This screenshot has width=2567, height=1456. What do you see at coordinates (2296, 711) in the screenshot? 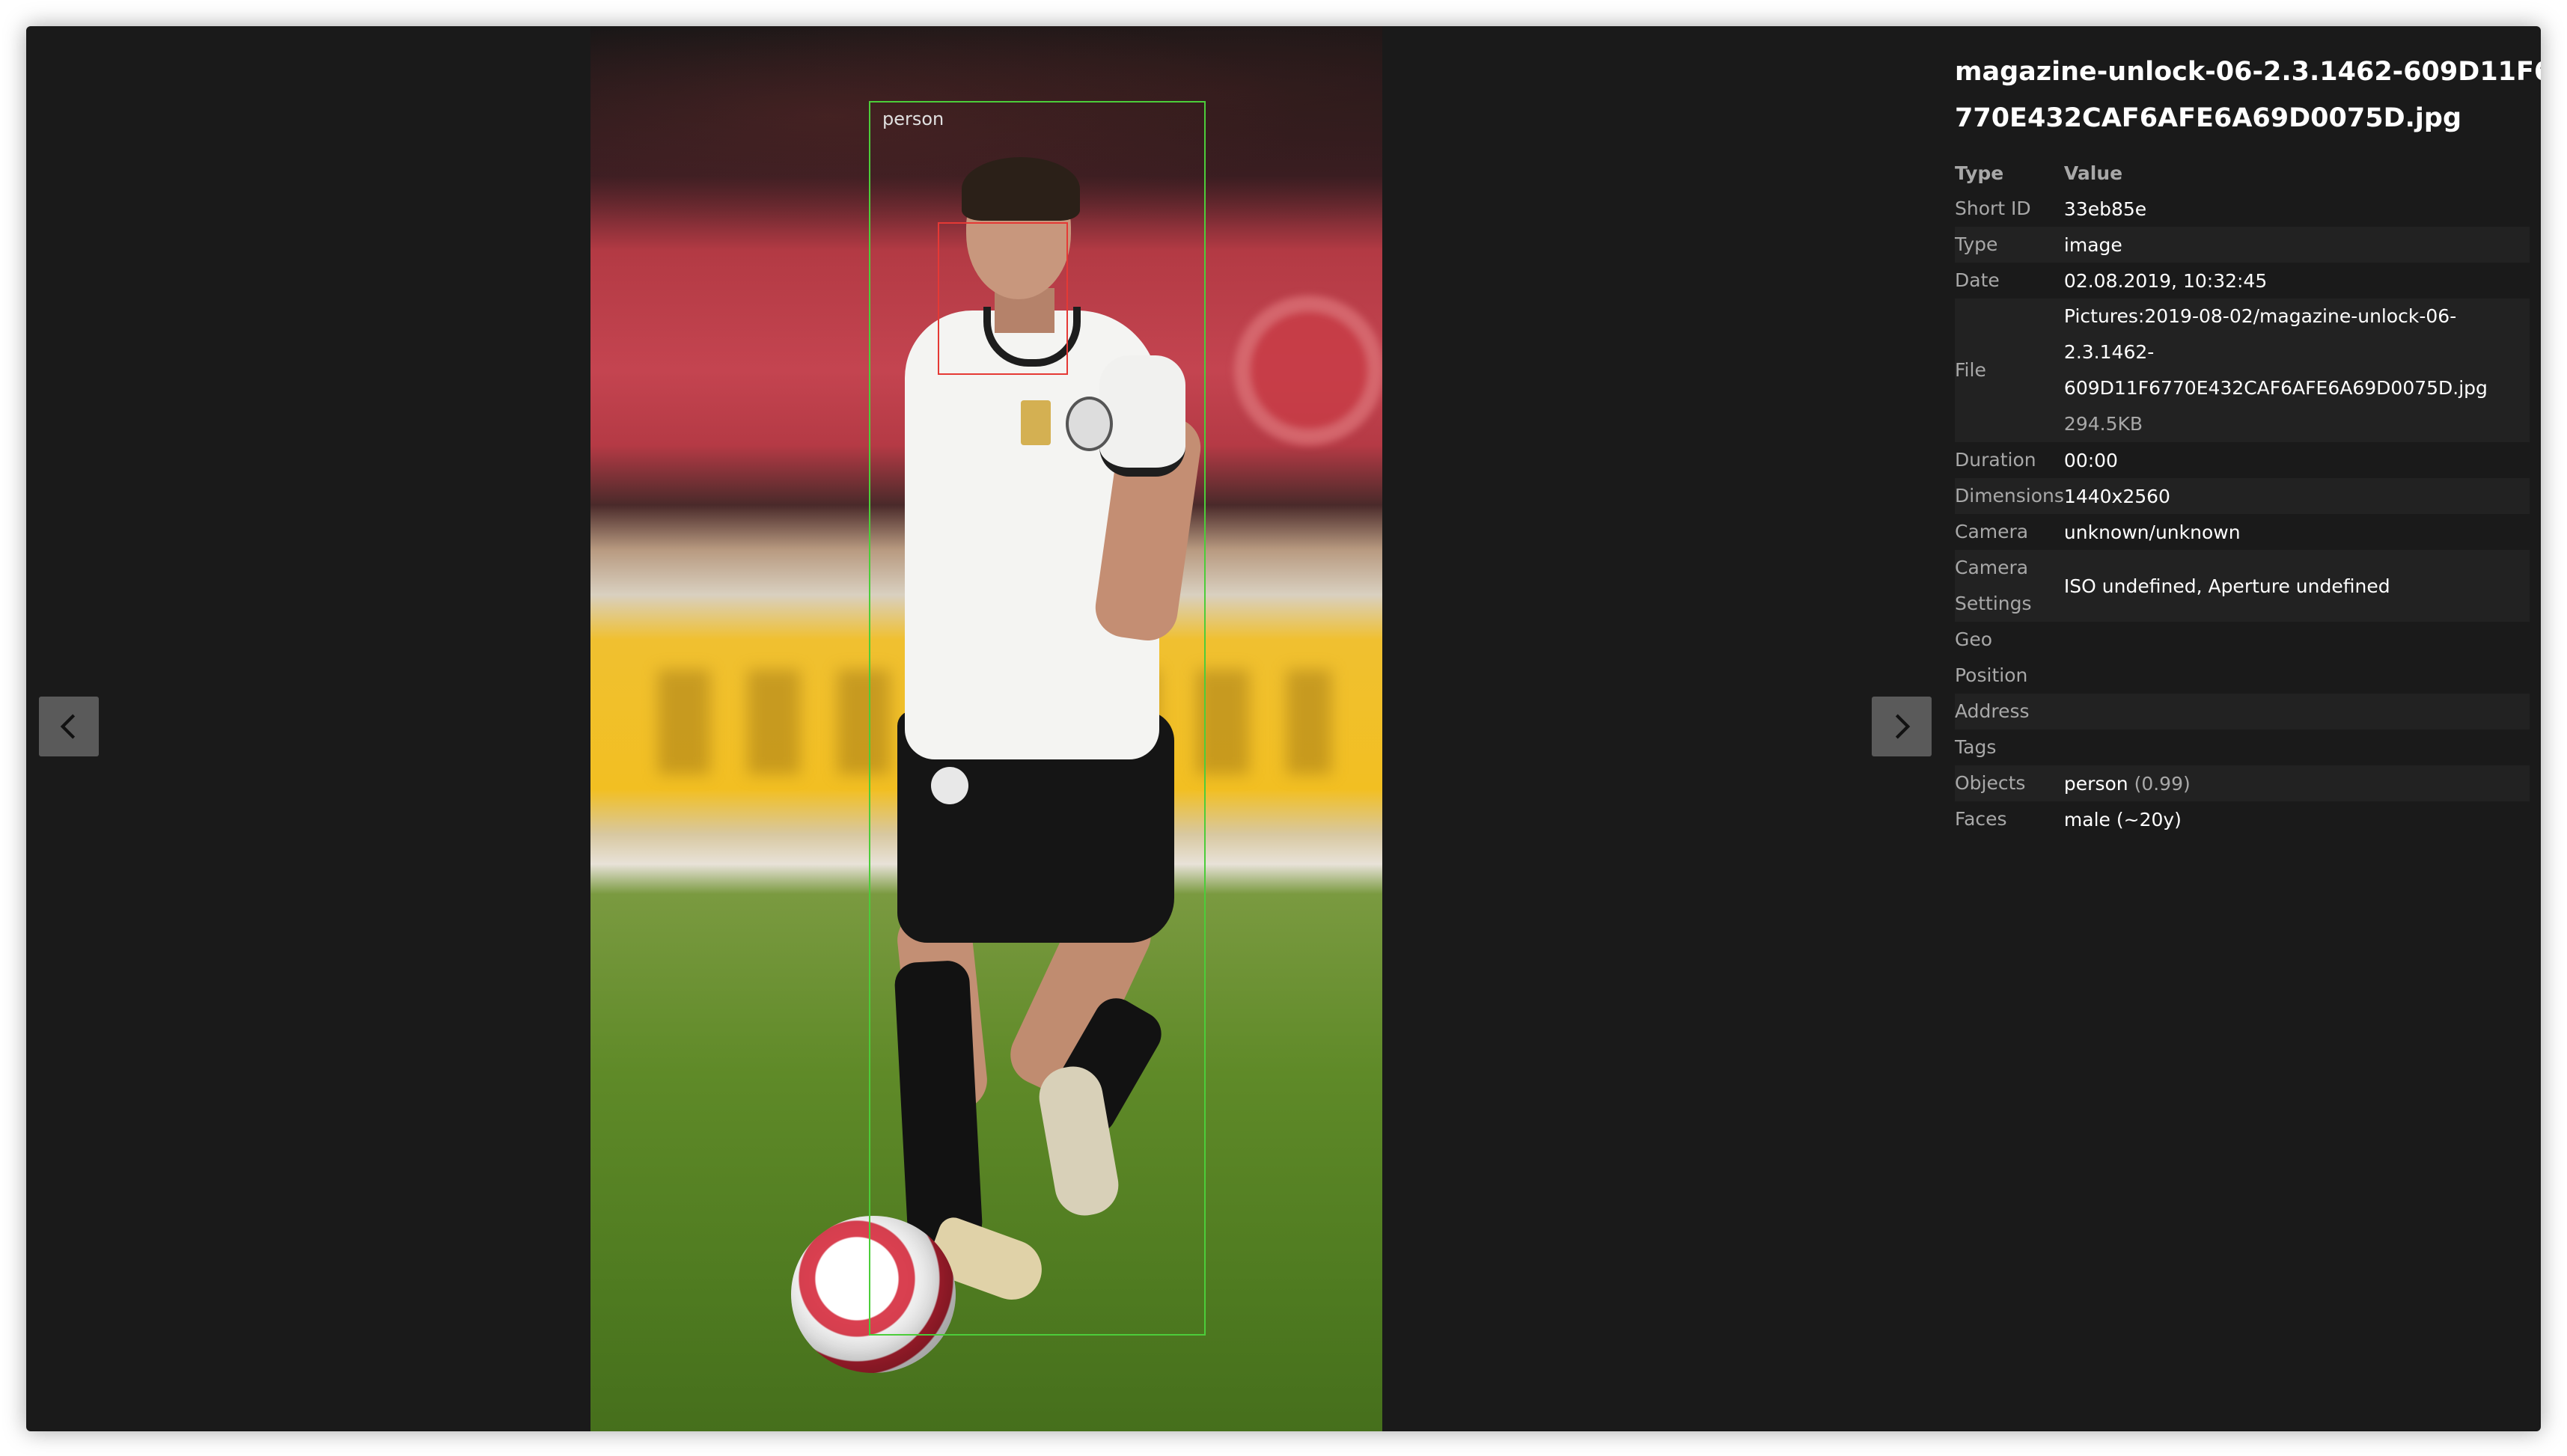
I see `address-value` at bounding box center [2296, 711].